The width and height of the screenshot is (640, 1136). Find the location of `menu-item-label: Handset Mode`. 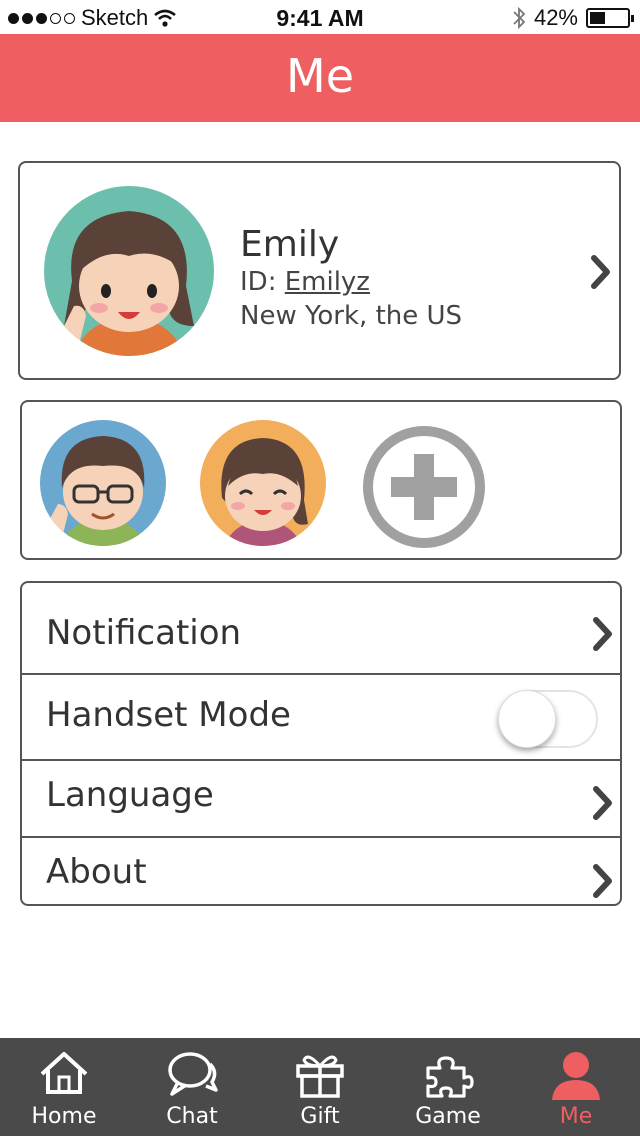

menu-item-label: Handset Mode is located at coordinates (168, 715).